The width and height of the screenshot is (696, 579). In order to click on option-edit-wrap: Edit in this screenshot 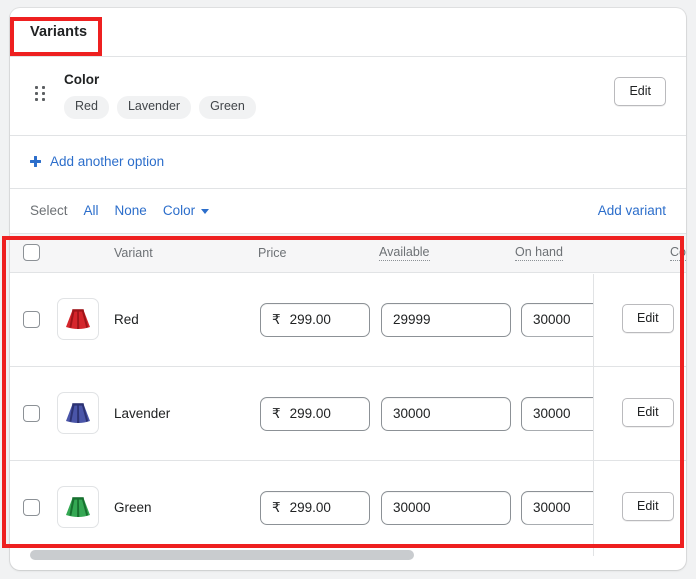, I will do `click(640, 92)`.